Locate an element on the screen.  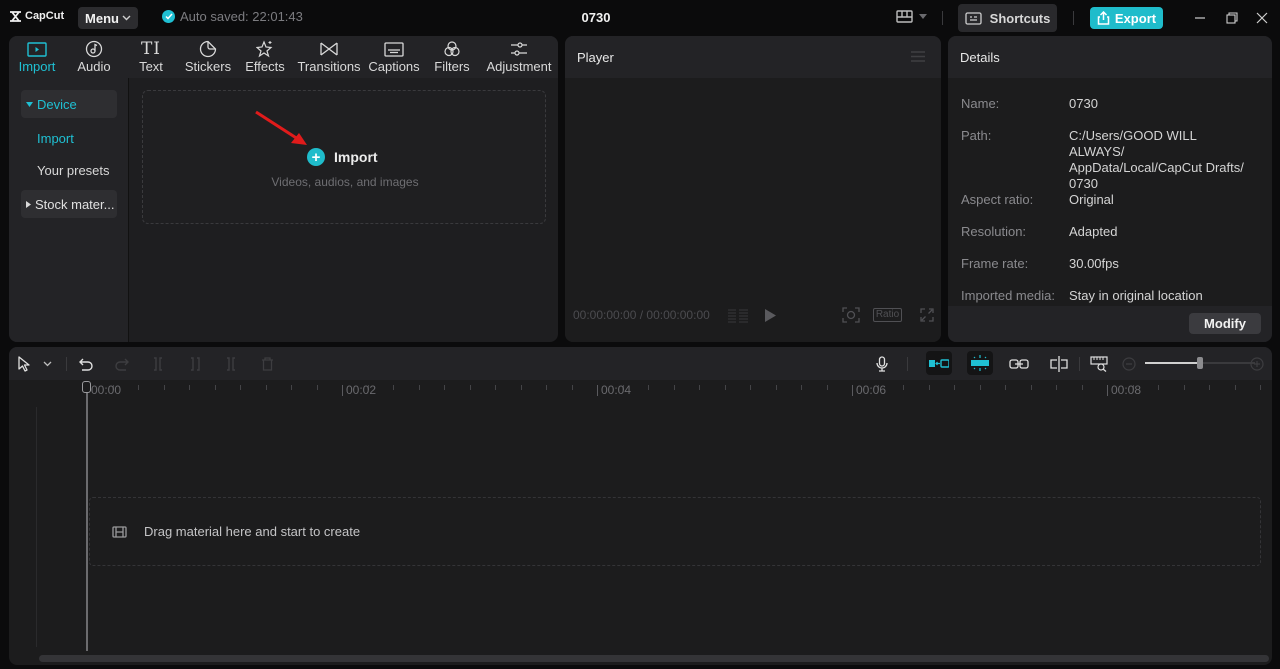
playhead-handle is located at coordinates (86, 387).